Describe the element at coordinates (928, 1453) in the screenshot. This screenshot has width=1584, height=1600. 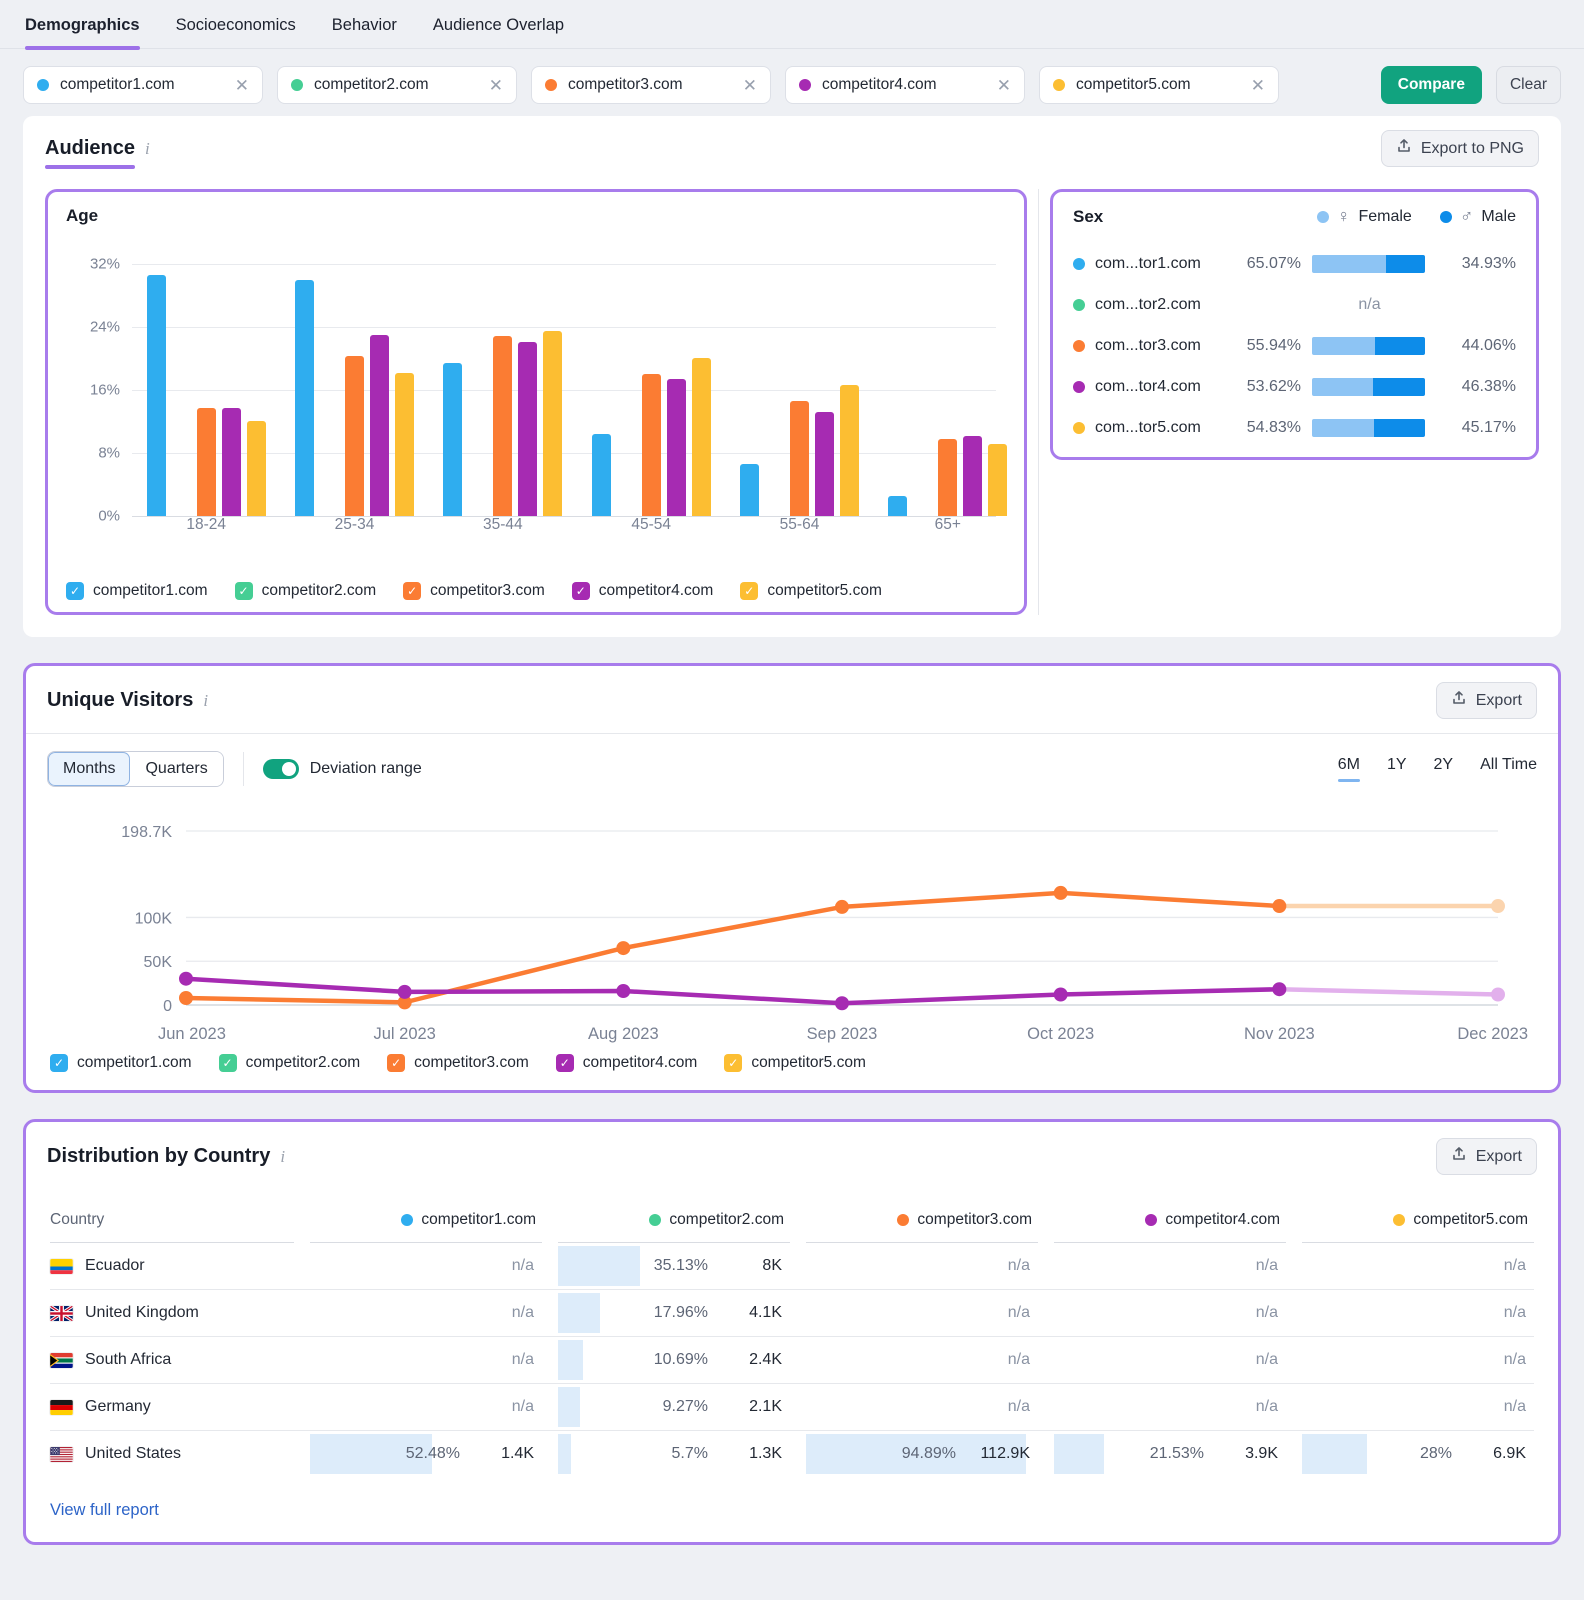
I see `cell-percent: 94.89%` at that location.